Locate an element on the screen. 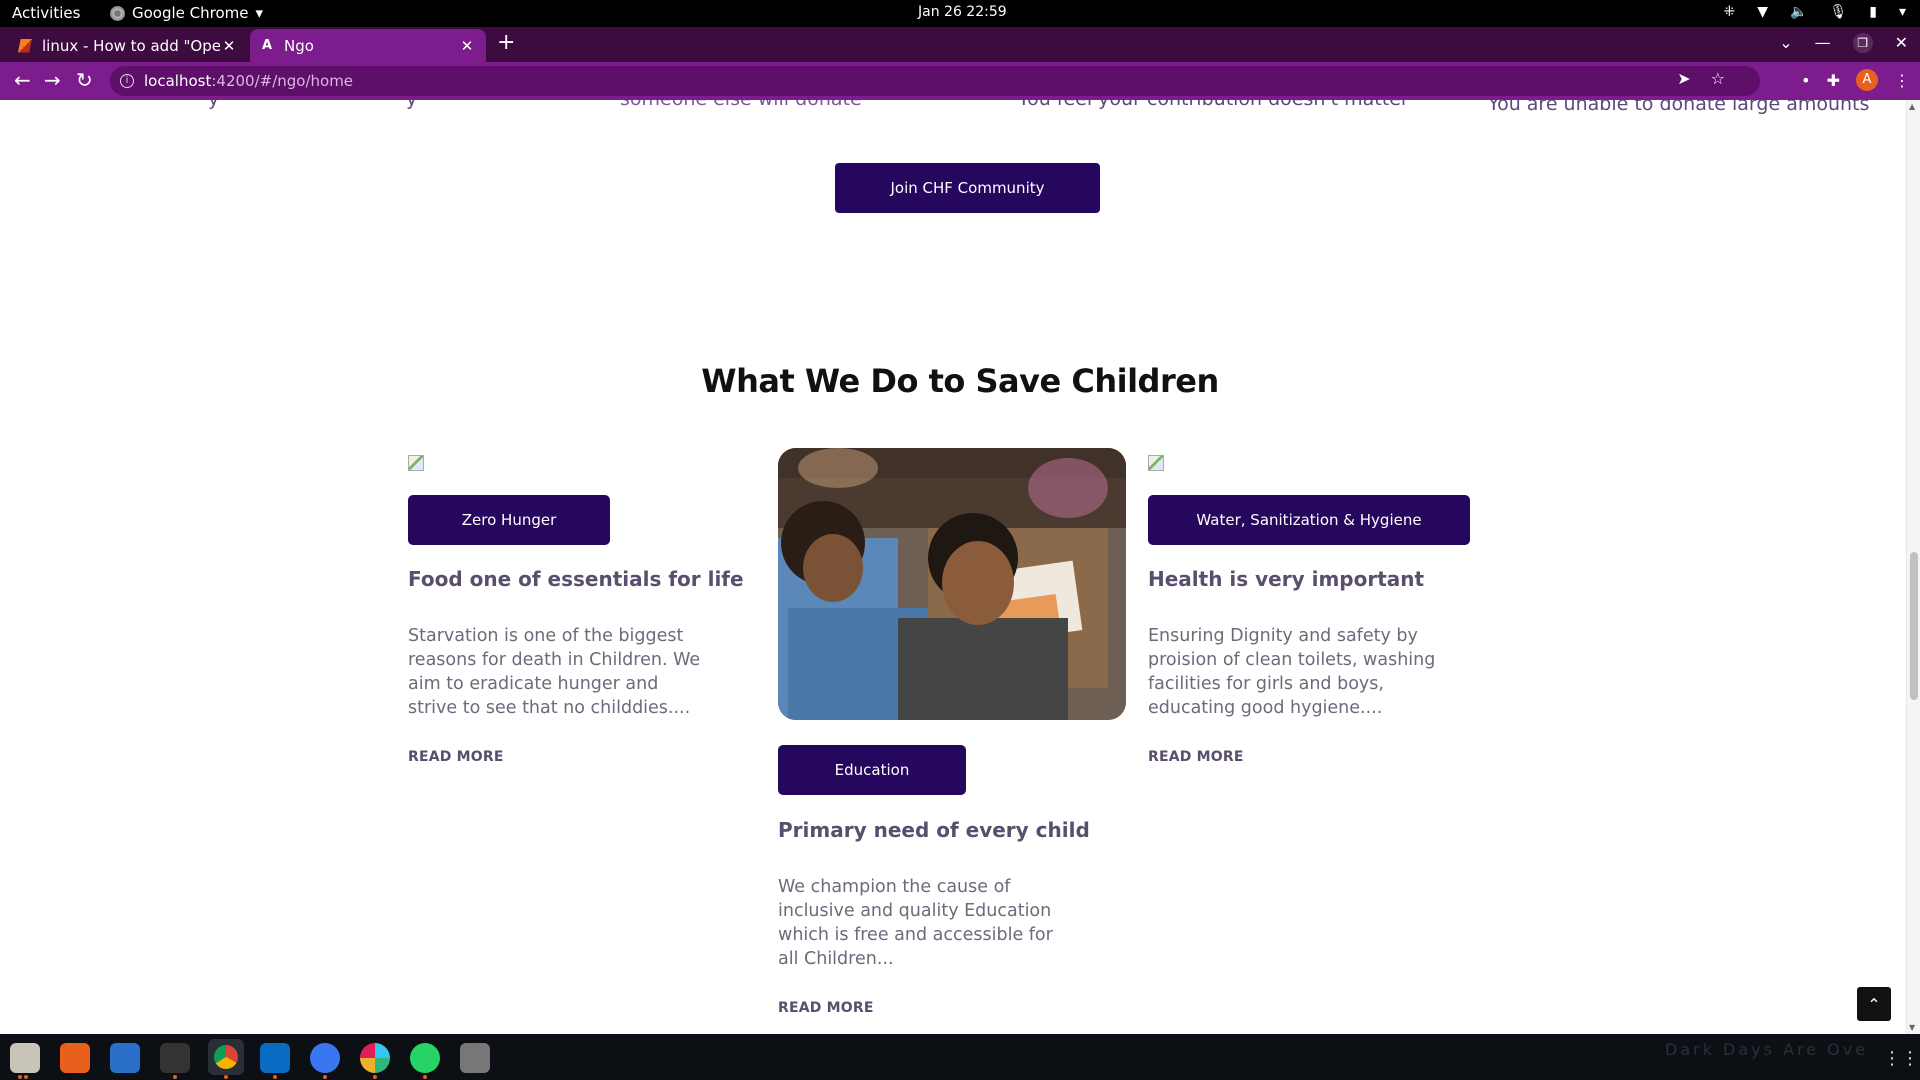 The image size is (1920, 1080). scroll-to-top-button: ⌃ is located at coordinates (1874, 1004).